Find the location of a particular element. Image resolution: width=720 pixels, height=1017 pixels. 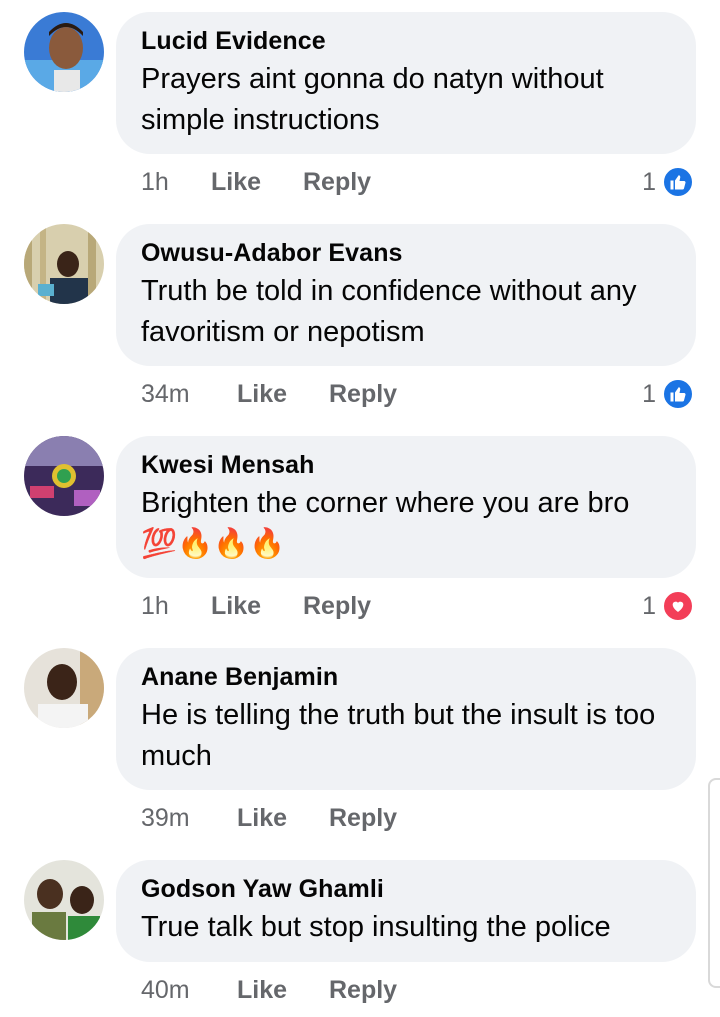

comment-actions: 40m Like Reply is located at coordinates (269, 990).